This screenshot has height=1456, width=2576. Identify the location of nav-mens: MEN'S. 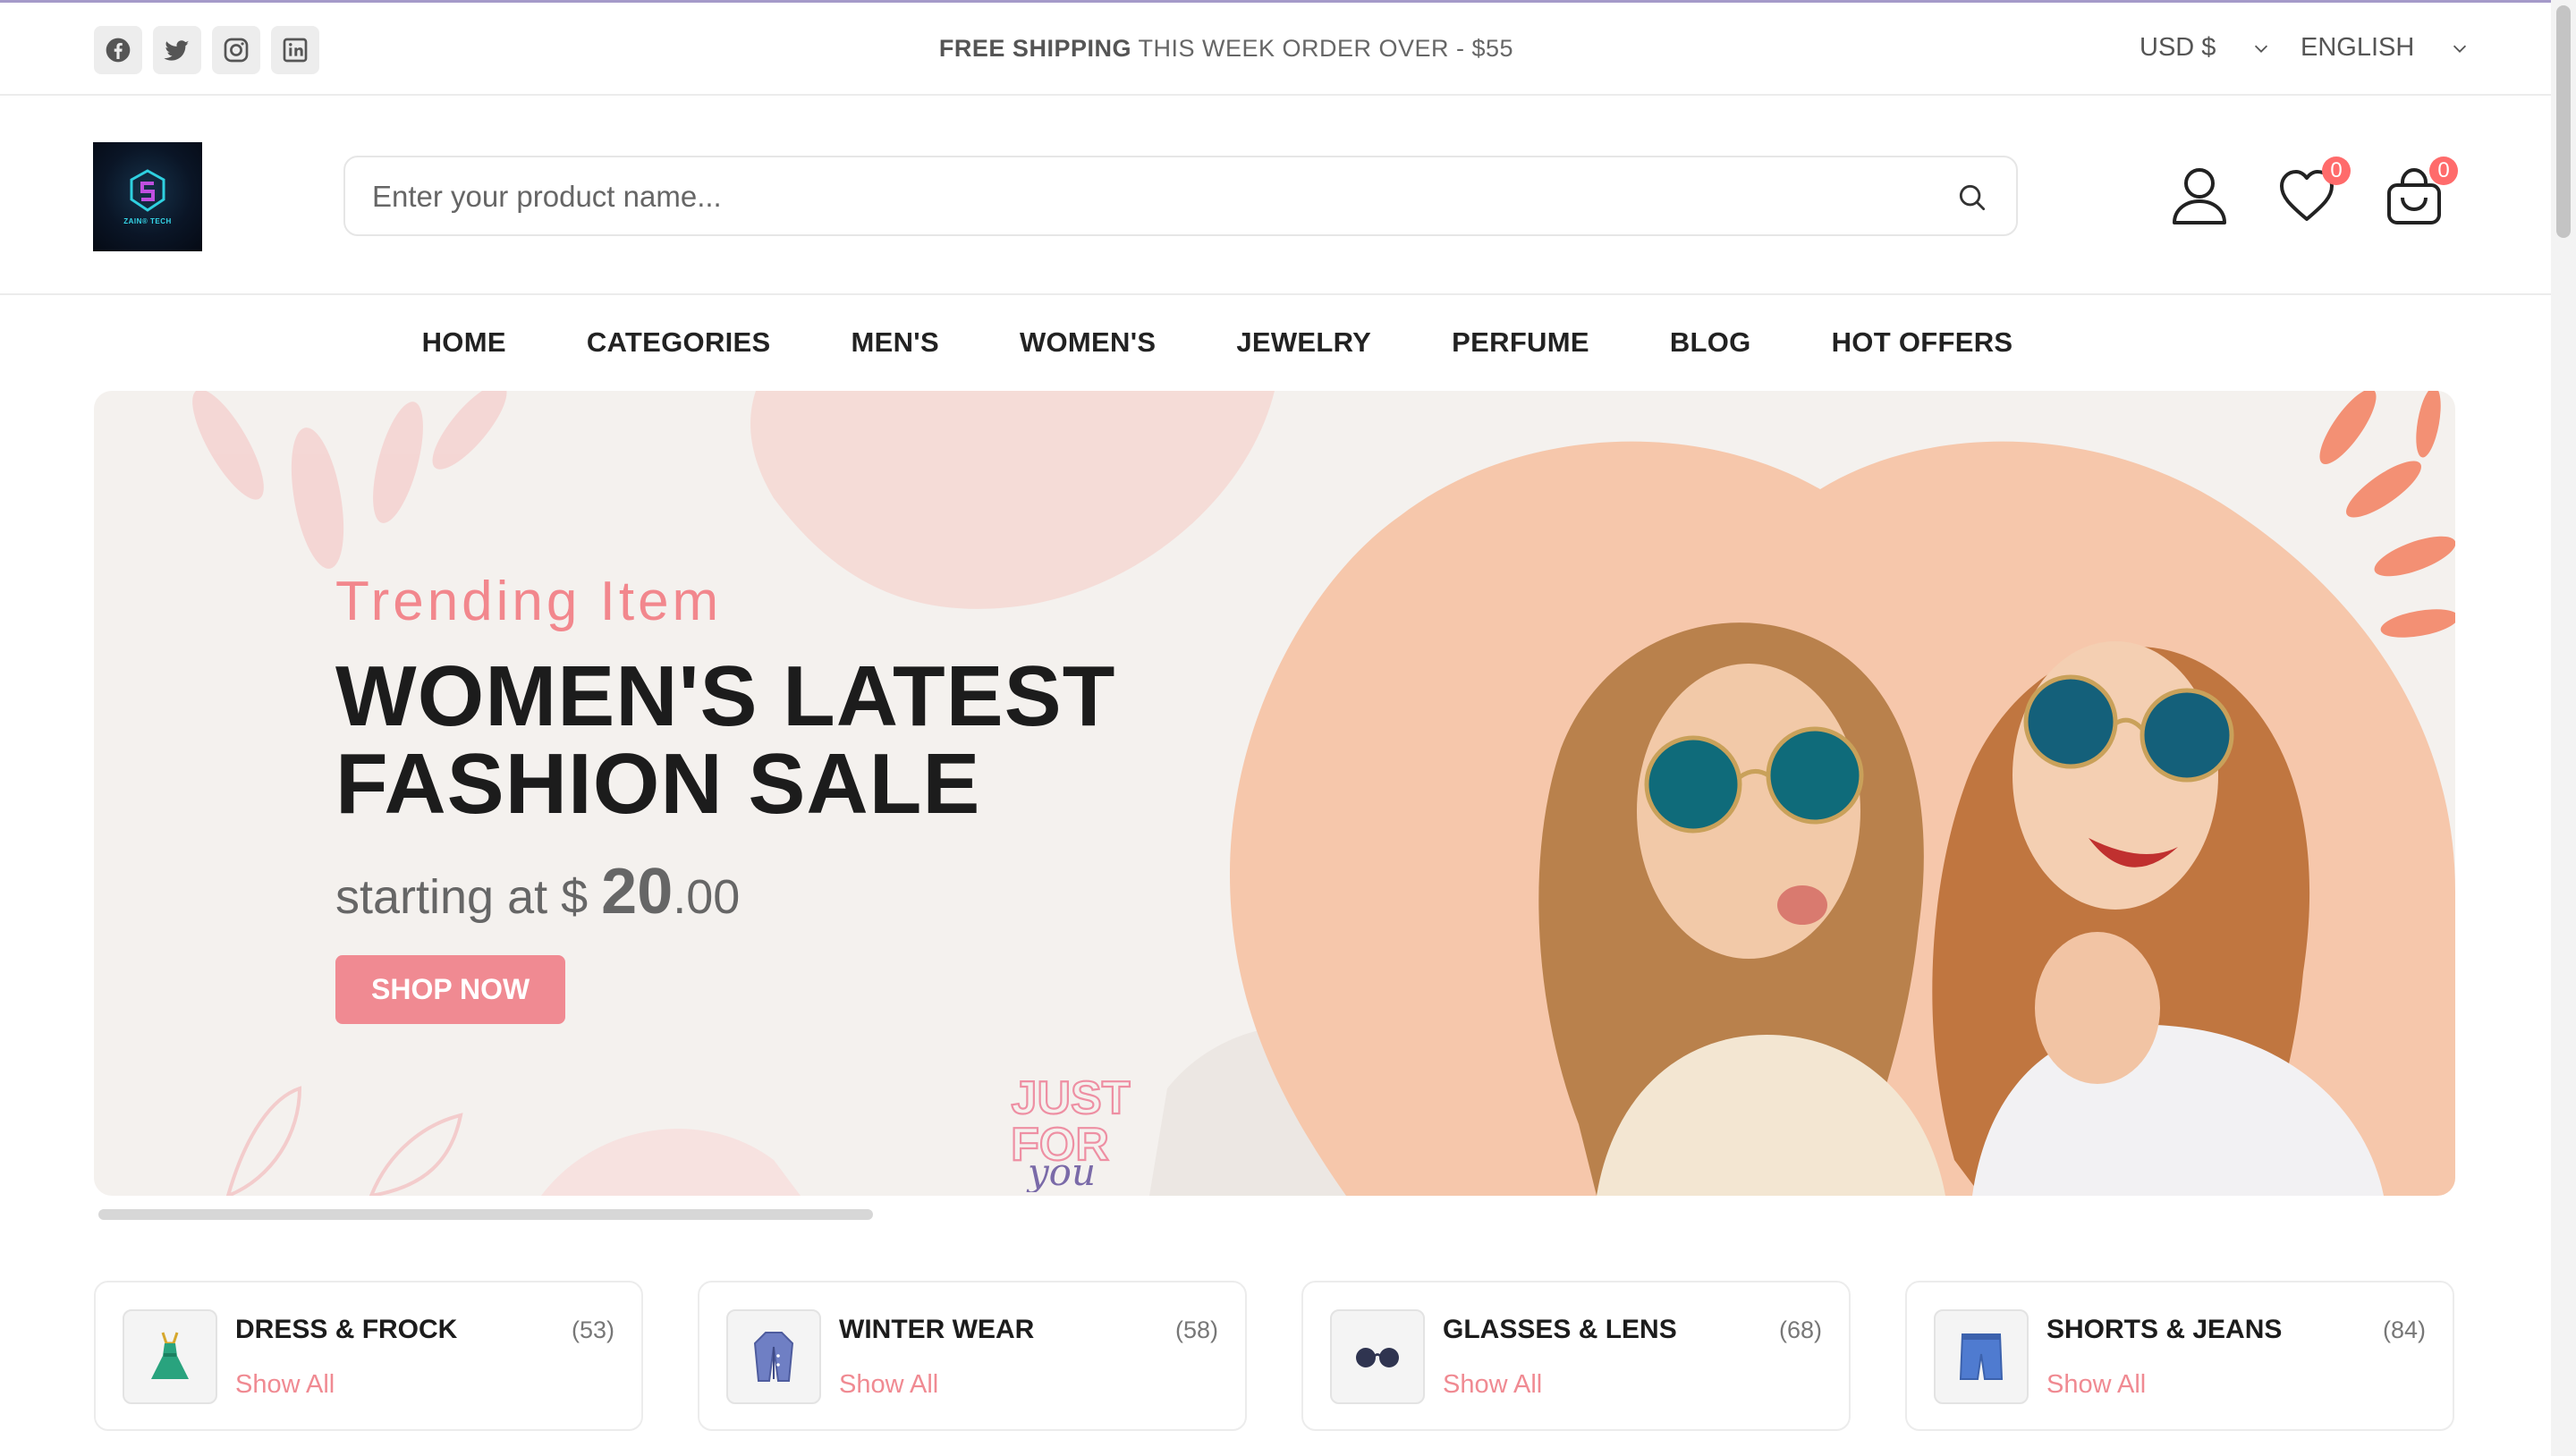
(895, 342).